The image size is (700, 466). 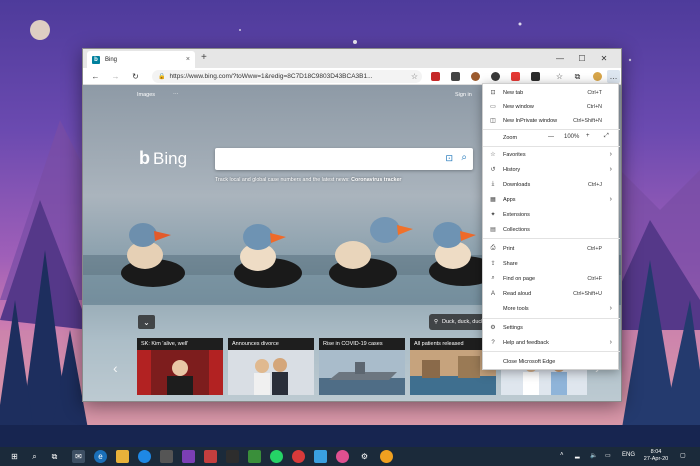 I want to click on app-icon-blue, so click(x=144, y=456).